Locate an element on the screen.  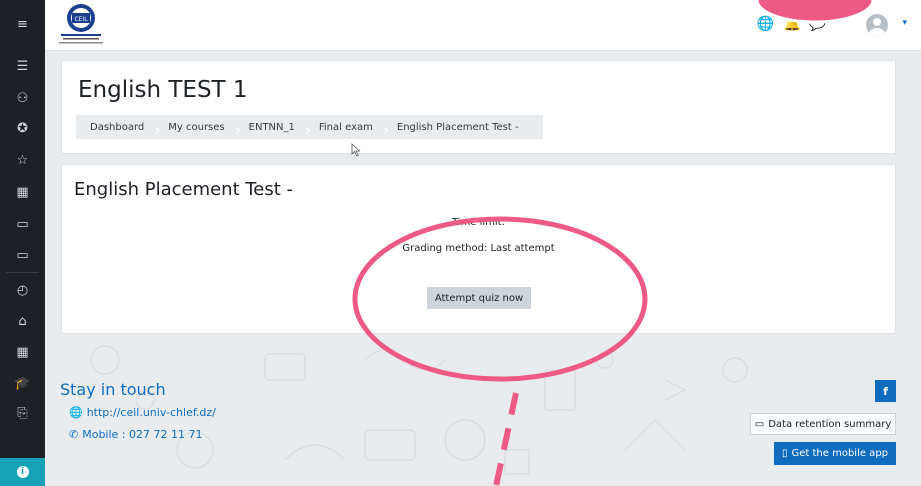
quiz-time-limit: Time limit: is located at coordinates (478, 222).